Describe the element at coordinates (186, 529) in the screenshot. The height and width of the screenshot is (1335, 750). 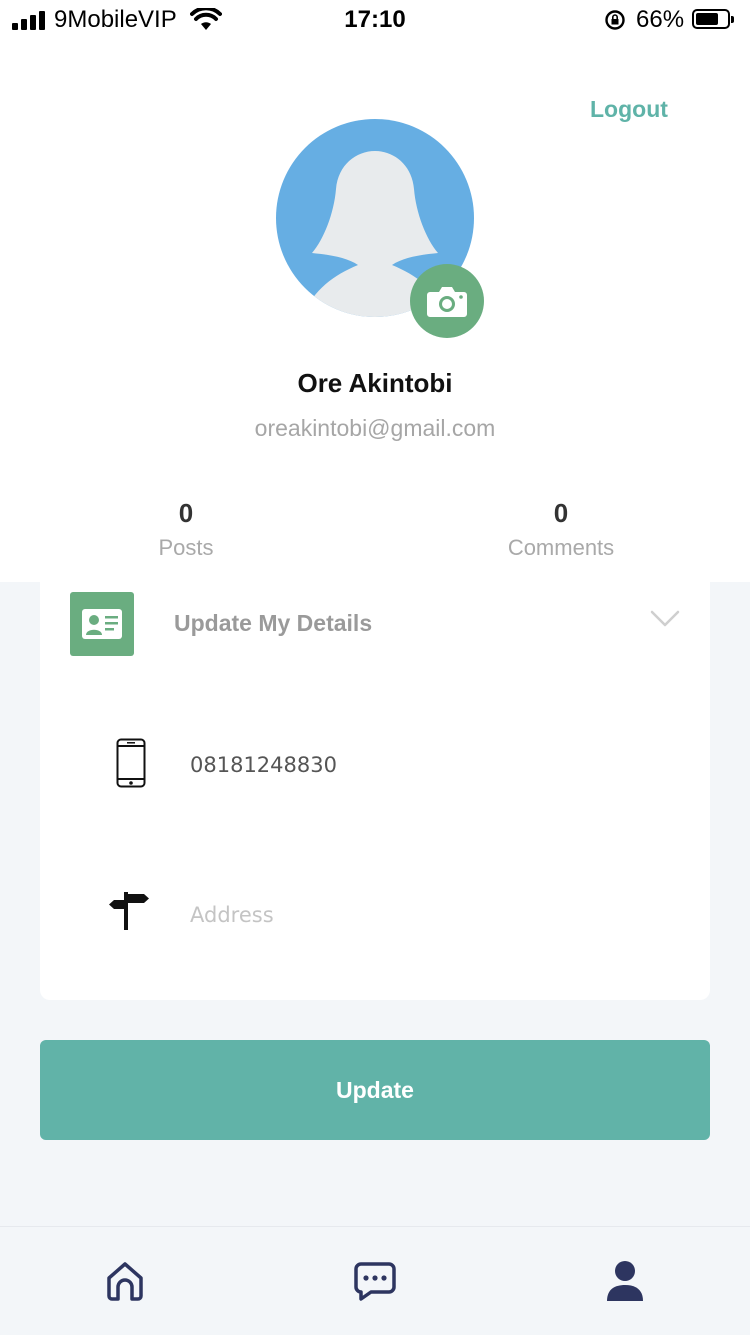
I see `posts-stat: 0 Posts` at that location.